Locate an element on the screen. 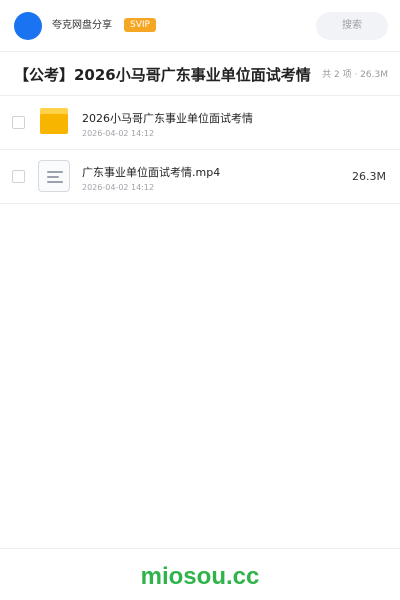 This screenshot has width=400, height=600. footer: miosou.cc is located at coordinates (200, 574).